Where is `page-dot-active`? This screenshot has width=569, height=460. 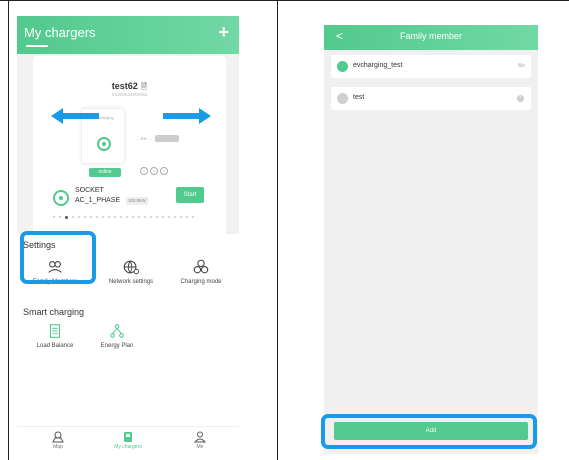
page-dot-active is located at coordinates (66, 217).